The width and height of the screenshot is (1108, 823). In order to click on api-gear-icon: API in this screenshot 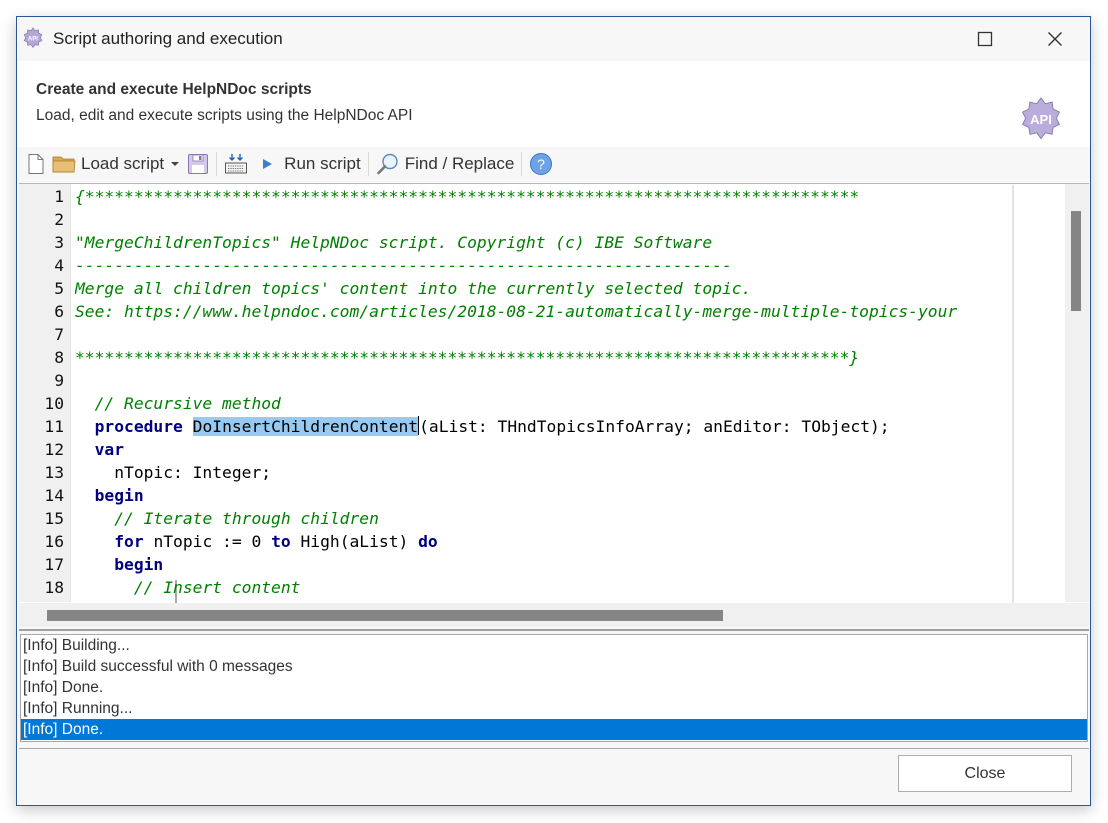, I will do `click(33, 37)`.